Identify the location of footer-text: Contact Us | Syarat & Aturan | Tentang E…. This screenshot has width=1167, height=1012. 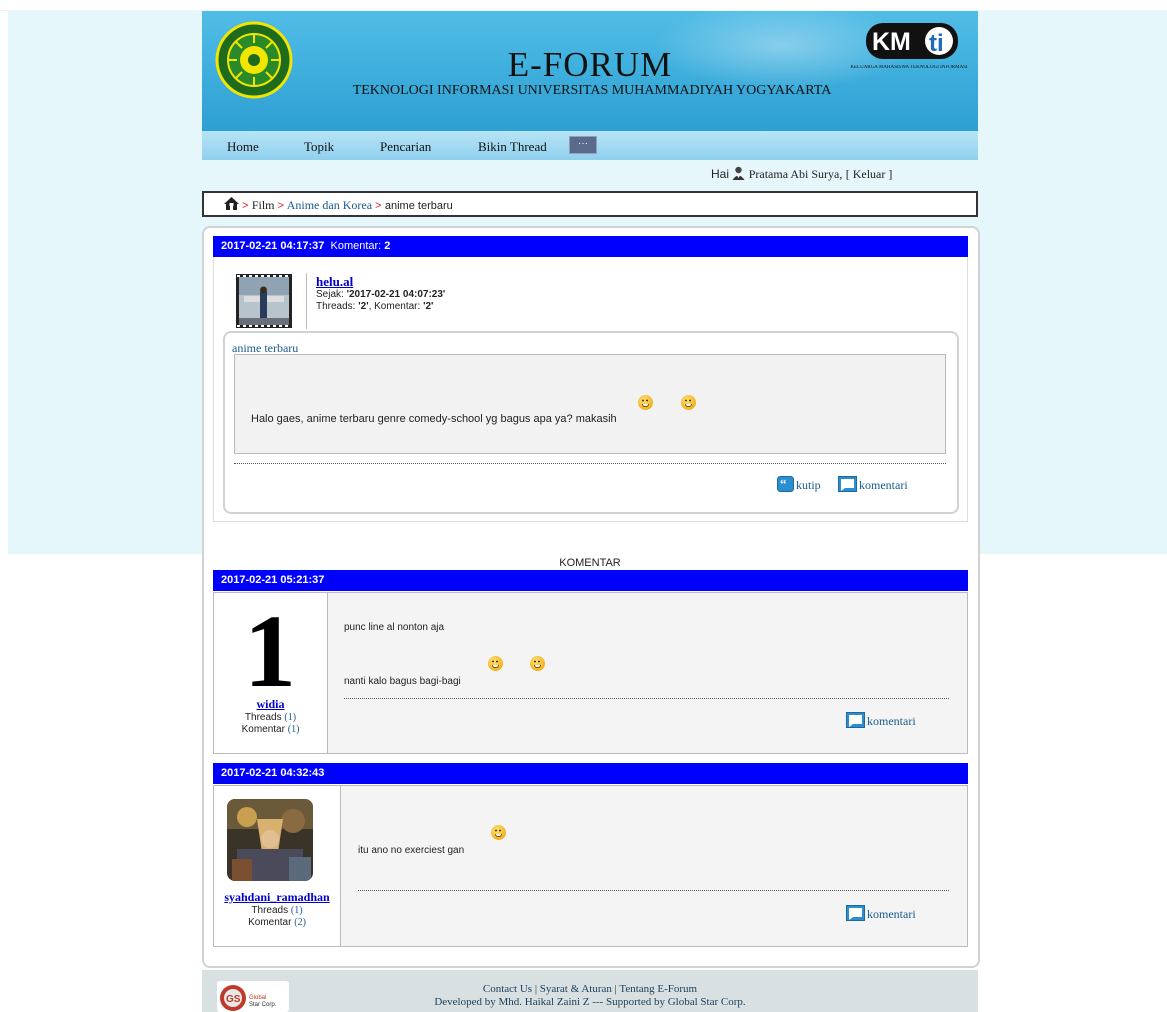
(590, 996).